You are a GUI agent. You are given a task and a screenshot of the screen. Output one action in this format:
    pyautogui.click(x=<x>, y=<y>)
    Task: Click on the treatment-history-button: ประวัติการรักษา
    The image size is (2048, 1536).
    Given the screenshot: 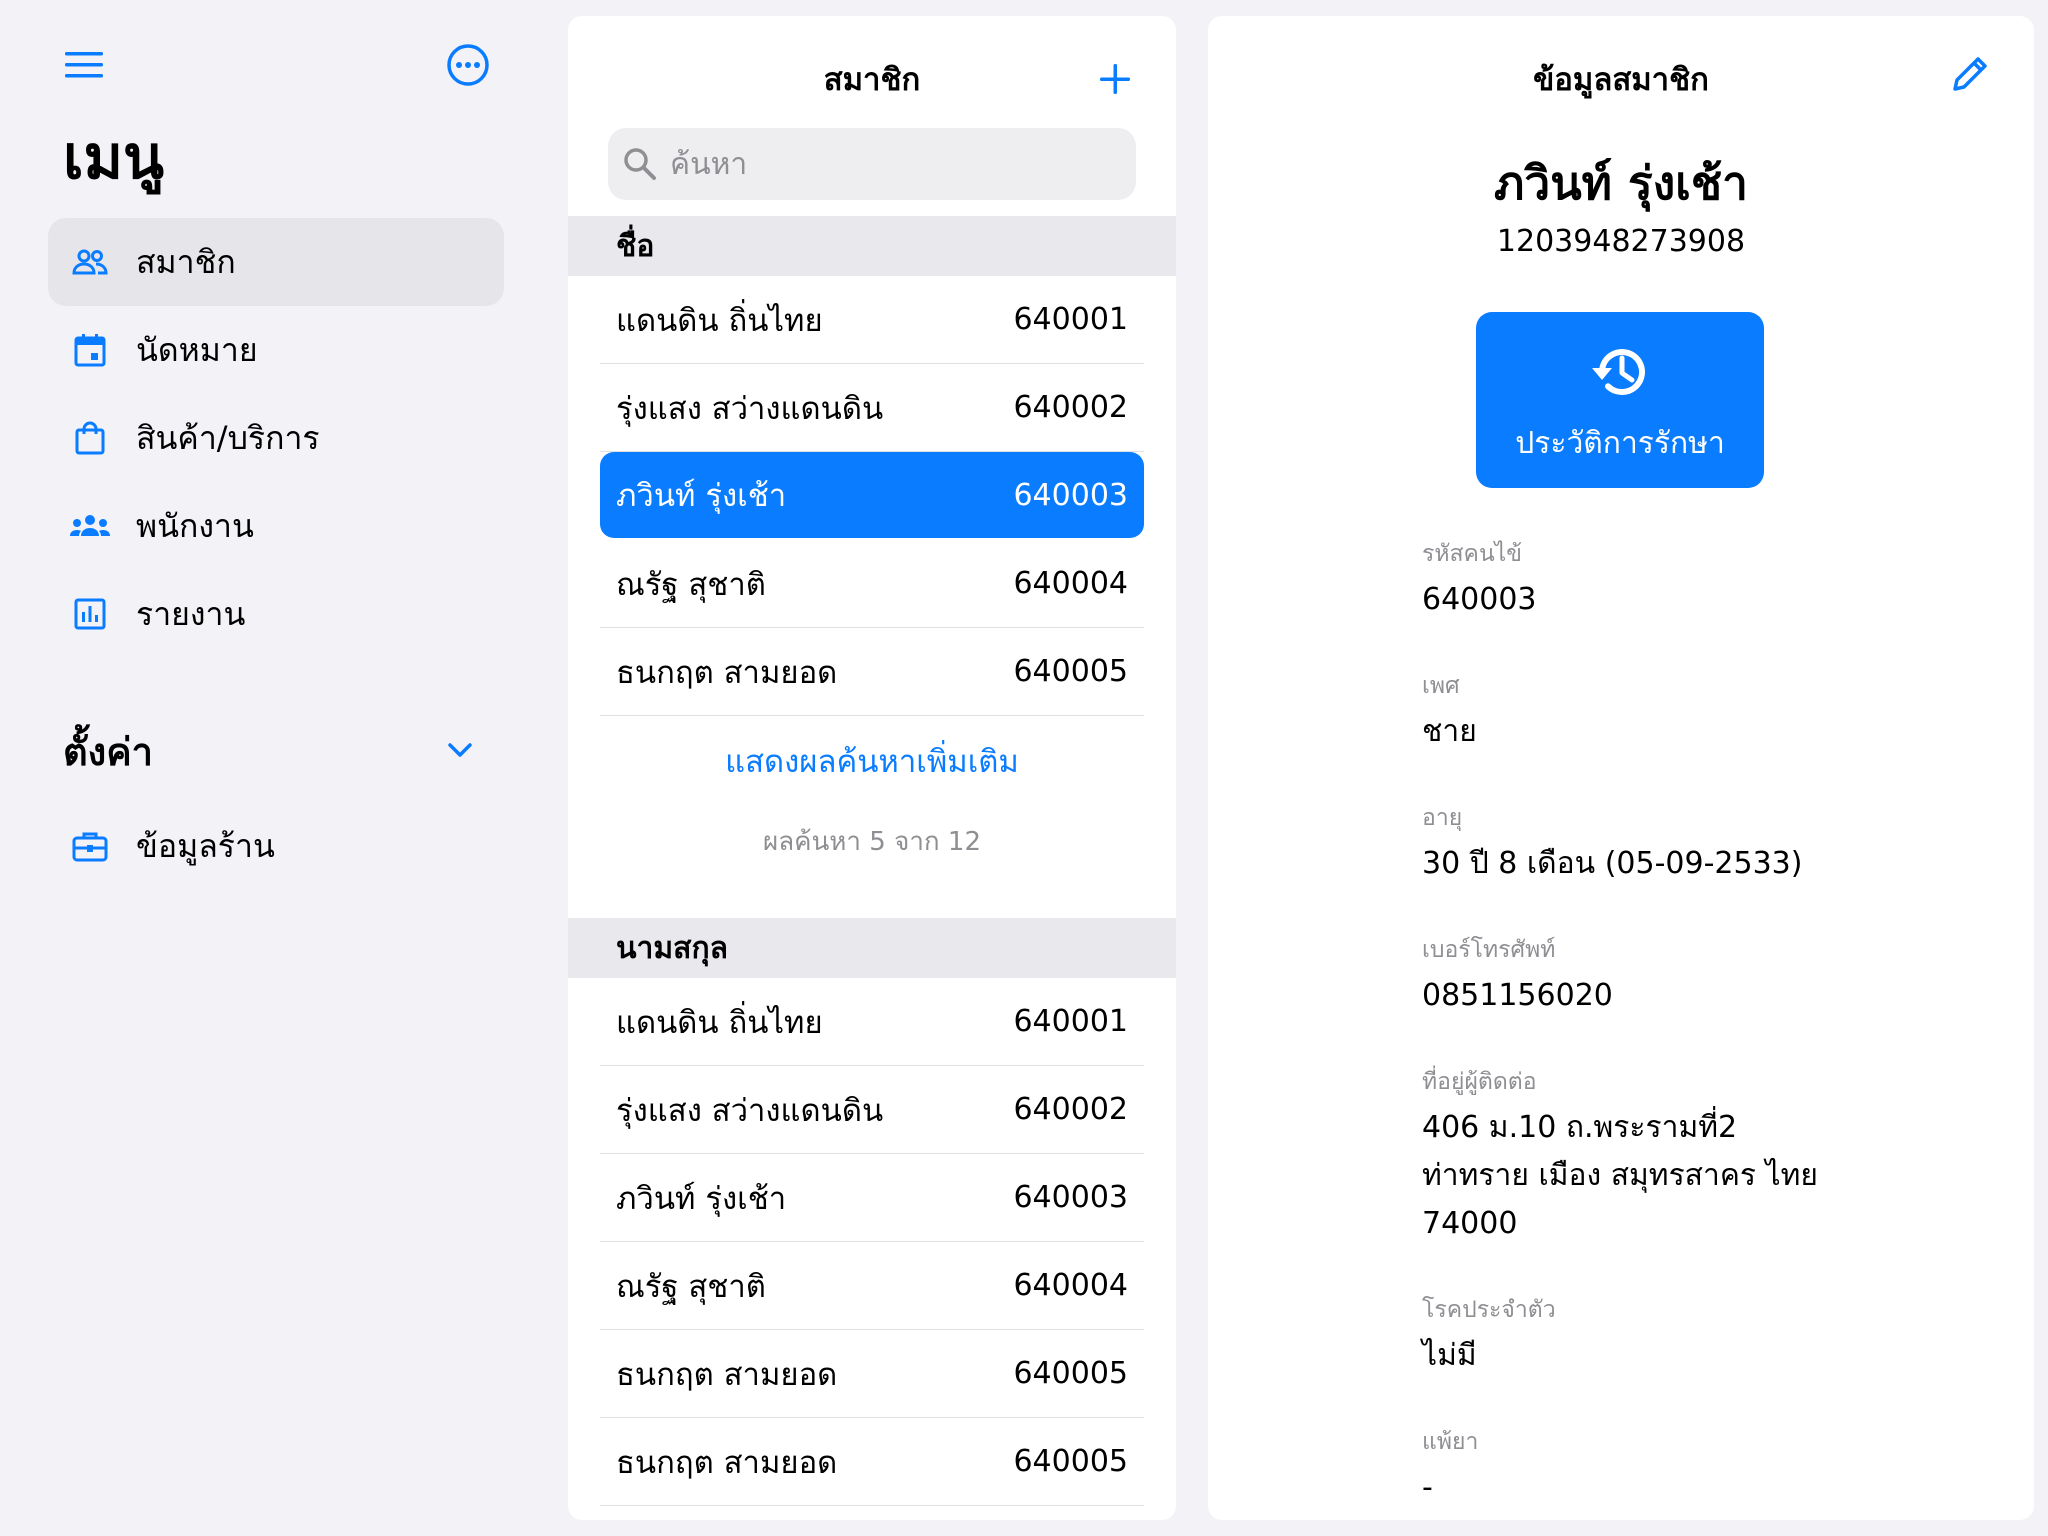 What is the action you would take?
    pyautogui.click(x=1620, y=400)
    